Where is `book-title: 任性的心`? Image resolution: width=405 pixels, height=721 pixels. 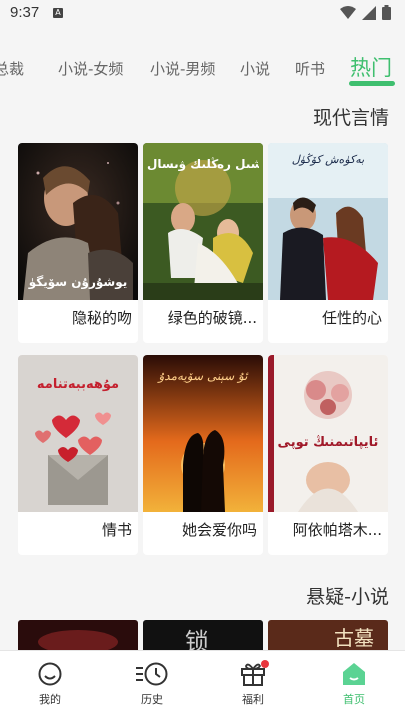
book-title: 任性的心 is located at coordinates (351, 318).